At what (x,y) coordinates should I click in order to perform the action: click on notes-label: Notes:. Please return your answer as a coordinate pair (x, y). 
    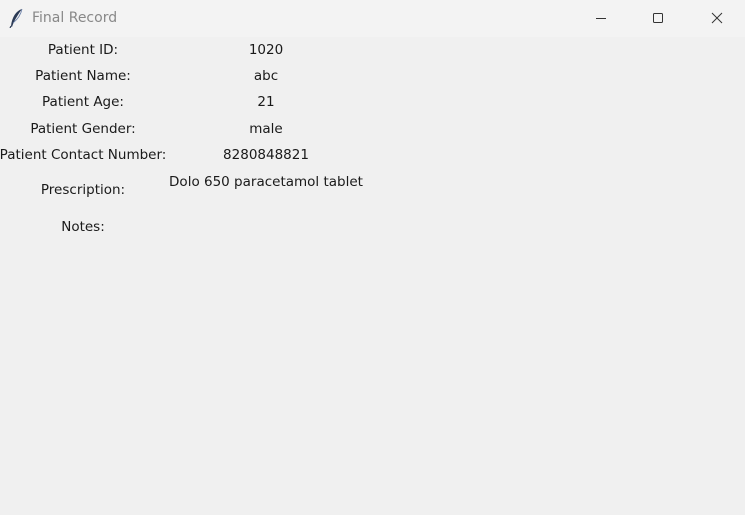
    Looking at the image, I should click on (83, 227).